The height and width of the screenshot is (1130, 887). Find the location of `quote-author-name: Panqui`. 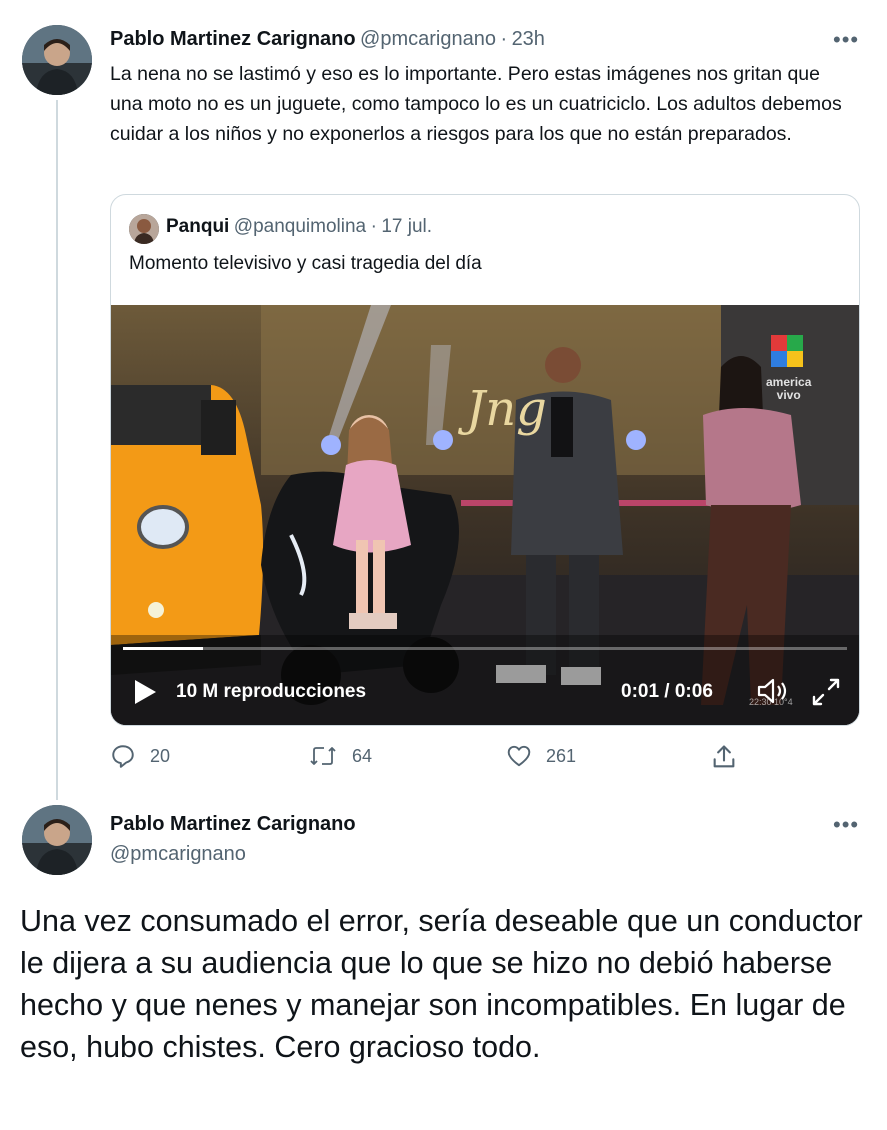

quote-author-name: Panqui is located at coordinates (198, 226).